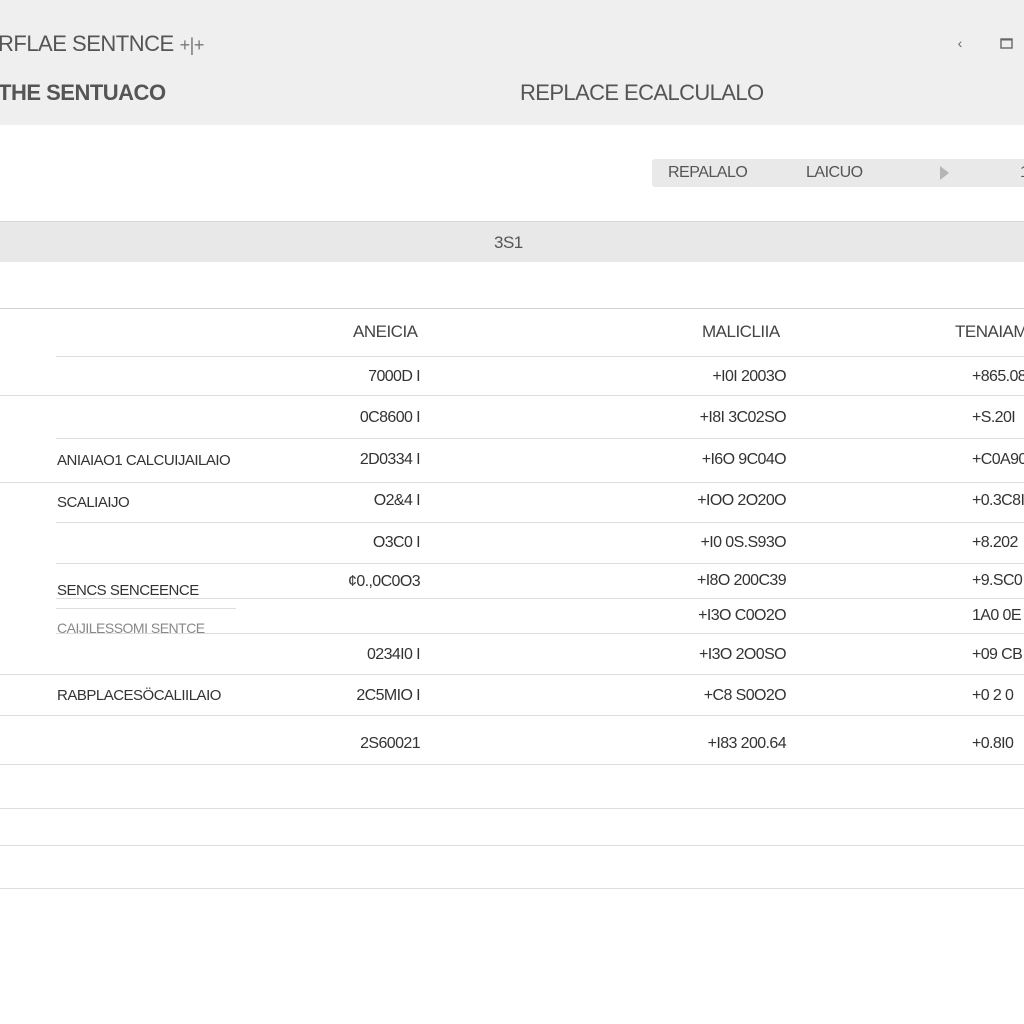 The height and width of the screenshot is (1024, 1024). Describe the element at coordinates (396, 542) in the screenshot. I see `cell-aneicia: O3C0 I` at that location.